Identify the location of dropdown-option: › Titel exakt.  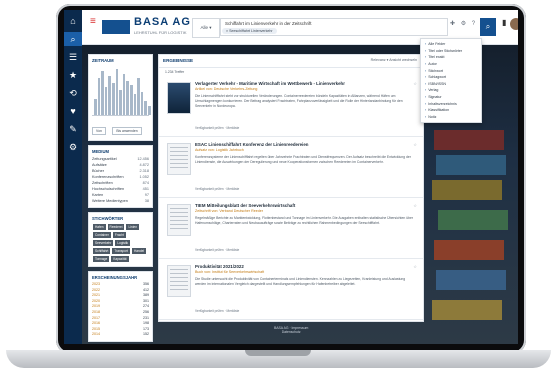
(451, 57).